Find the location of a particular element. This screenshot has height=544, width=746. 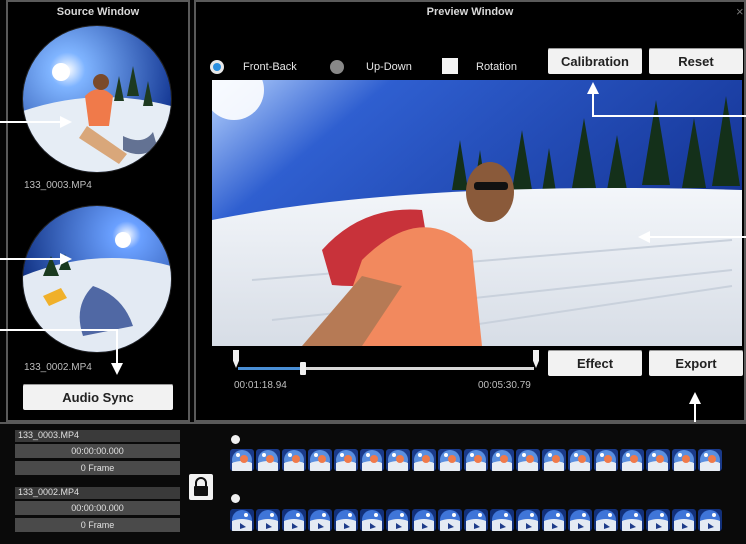

lock-icon is located at coordinates (201, 486).